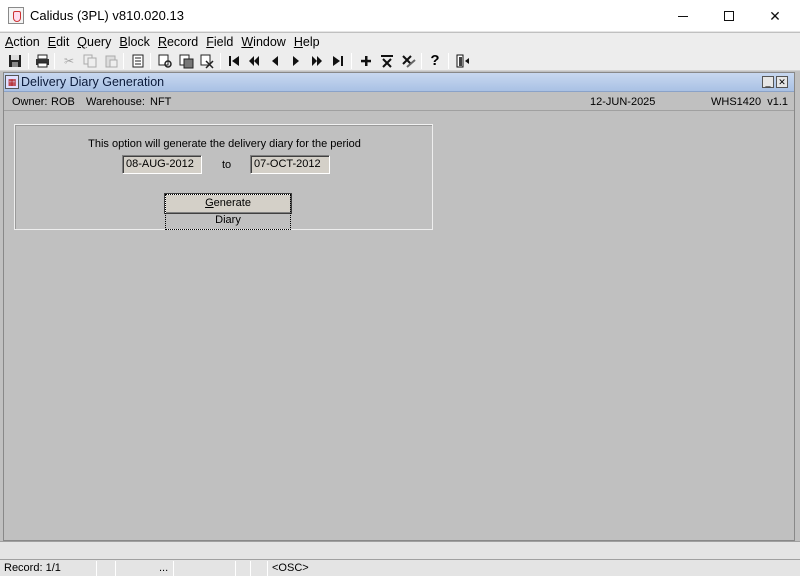 The image size is (800, 576). I want to click on window-title: Calidus (3PL) v810.020.13, so click(107, 15).